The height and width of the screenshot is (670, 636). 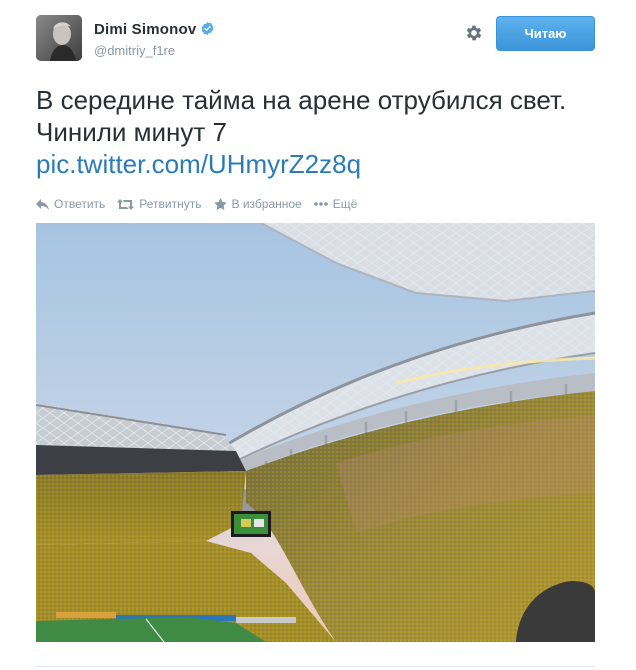 I want to click on retweet-icon, so click(x=126, y=204).